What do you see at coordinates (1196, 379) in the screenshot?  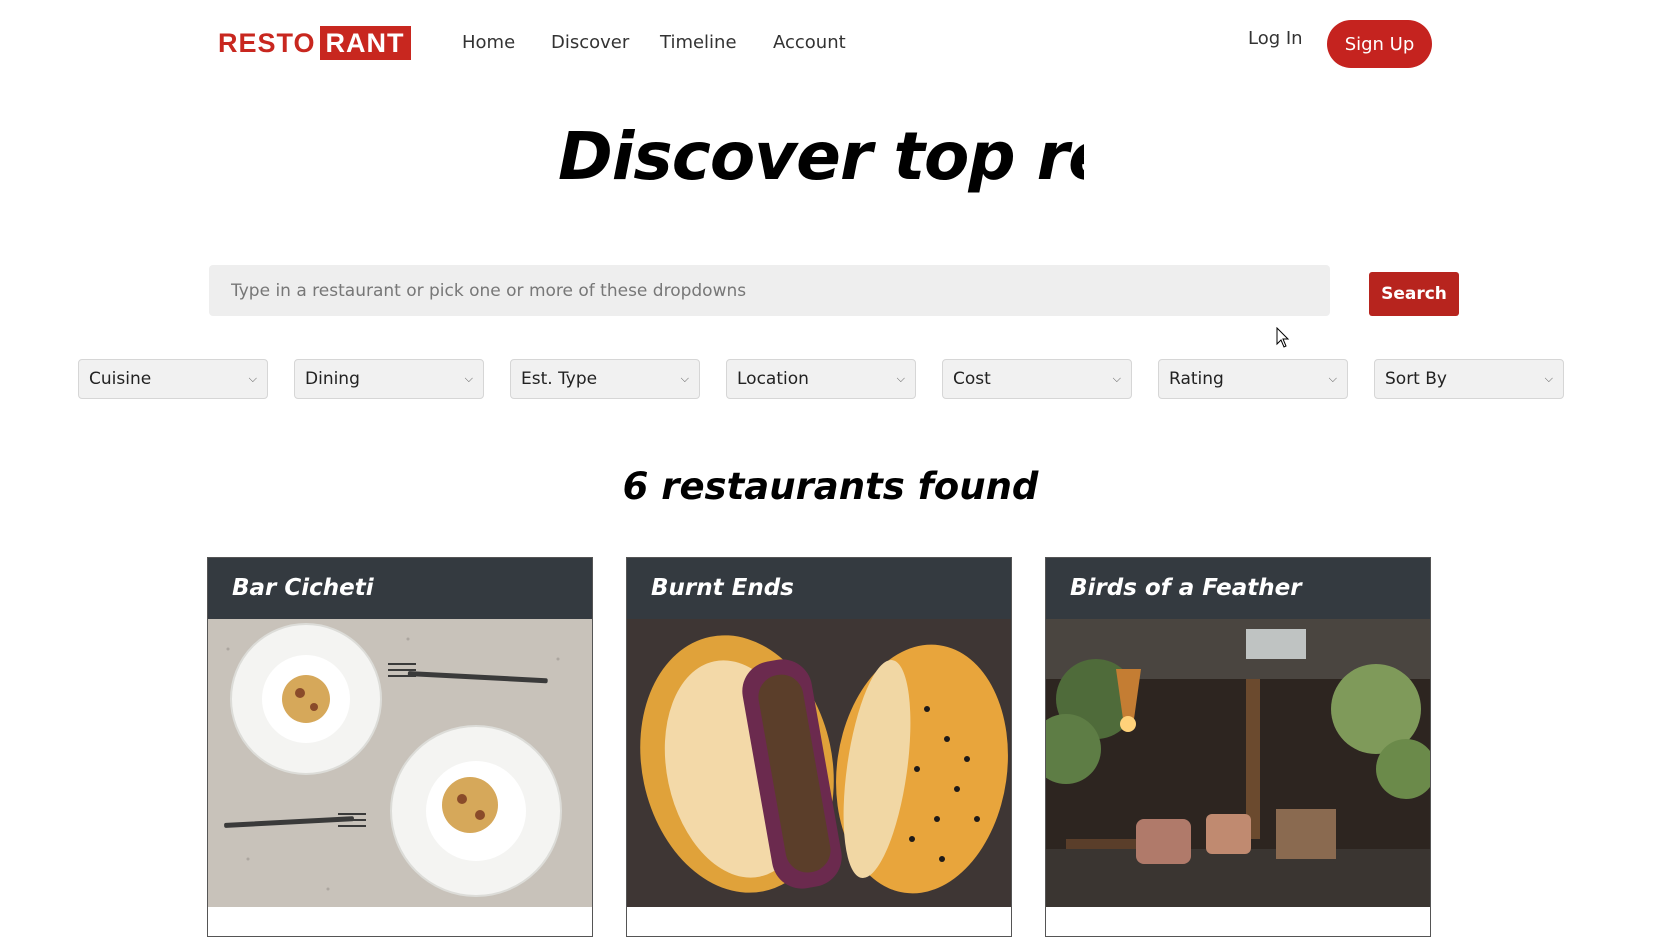 I see `dropdown-label: Rating` at bounding box center [1196, 379].